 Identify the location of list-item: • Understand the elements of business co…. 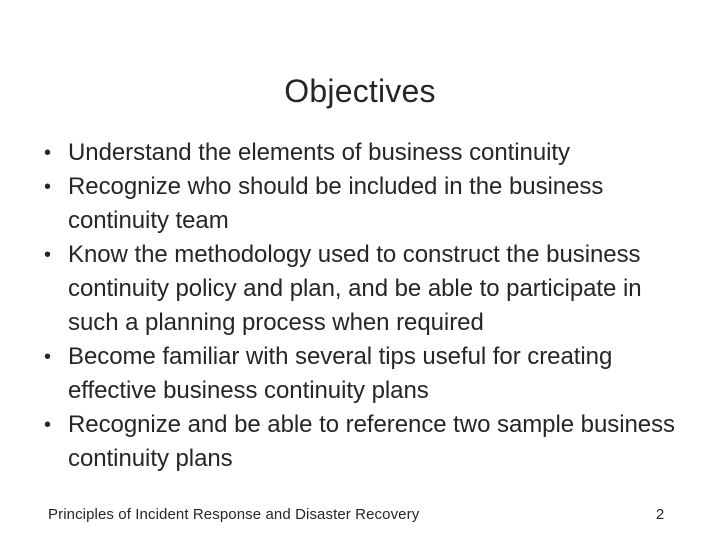
(364, 153).